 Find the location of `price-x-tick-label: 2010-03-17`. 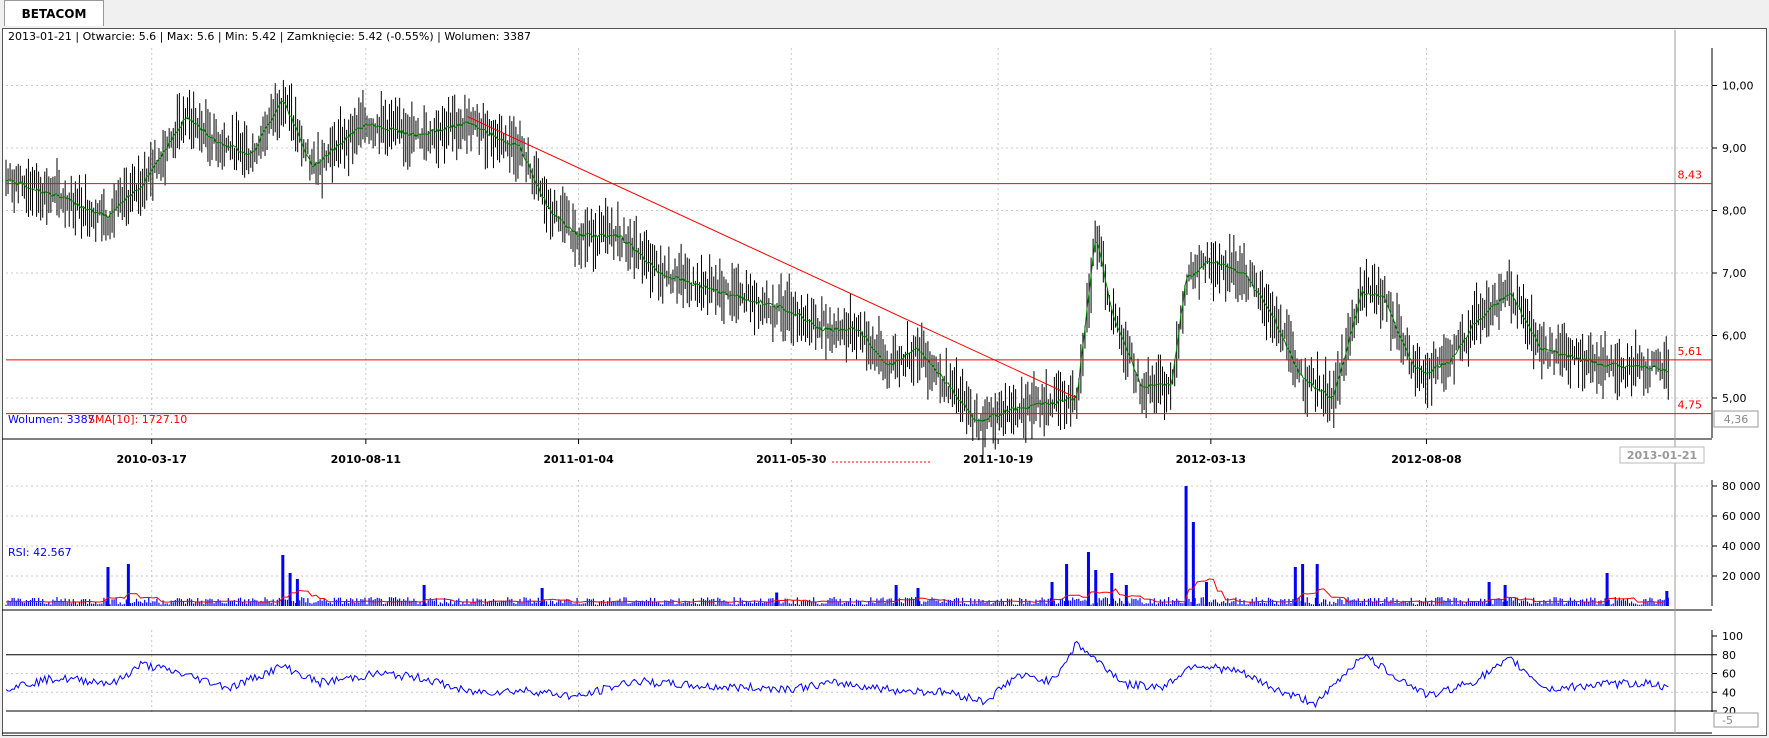

price-x-tick-label: 2010-03-17 is located at coordinates (151, 459).